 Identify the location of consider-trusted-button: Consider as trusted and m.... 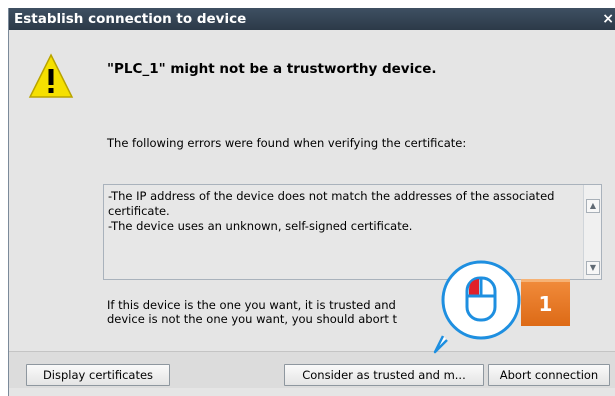
(384, 375).